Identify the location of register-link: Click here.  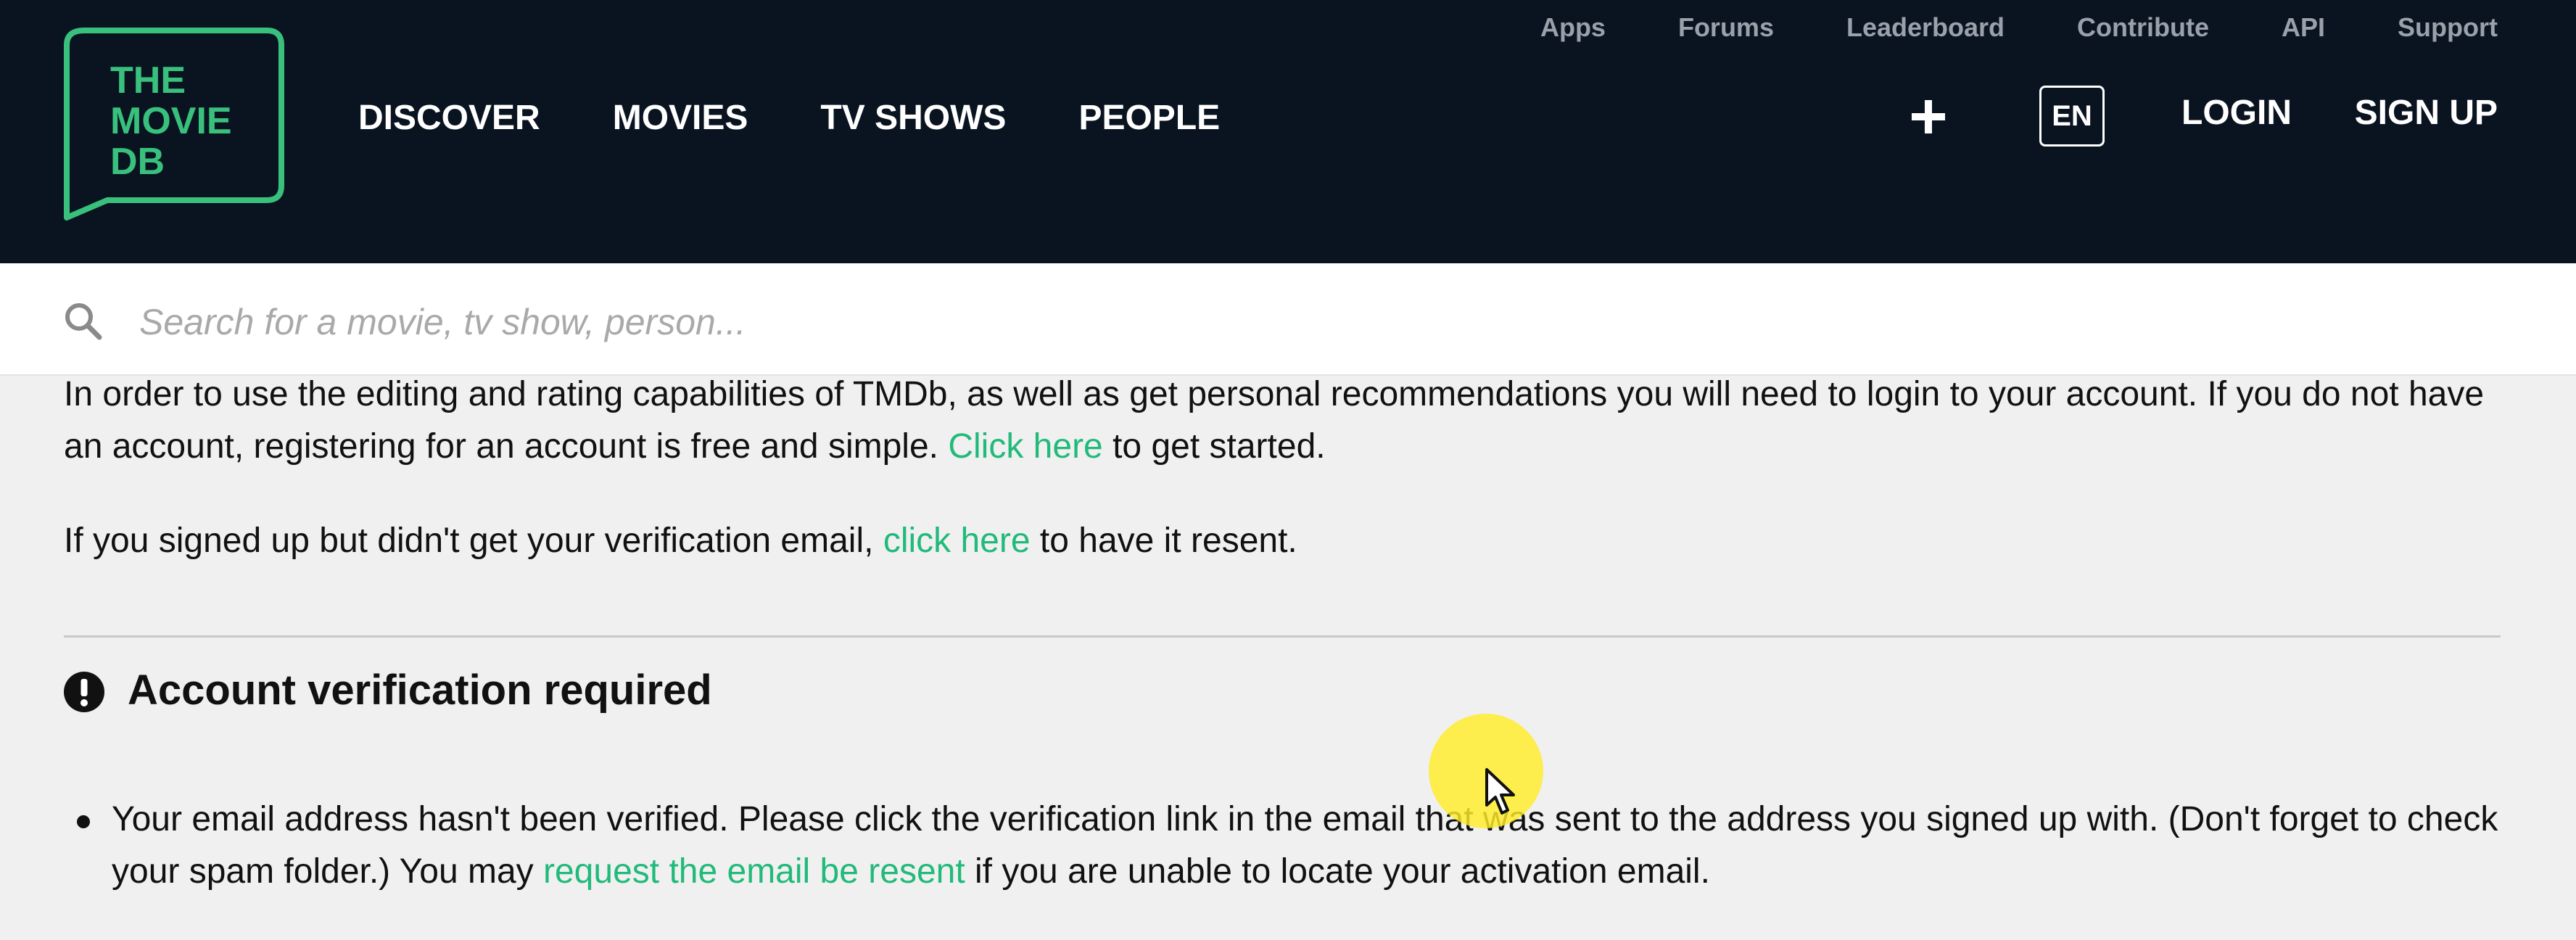
(1025, 446).